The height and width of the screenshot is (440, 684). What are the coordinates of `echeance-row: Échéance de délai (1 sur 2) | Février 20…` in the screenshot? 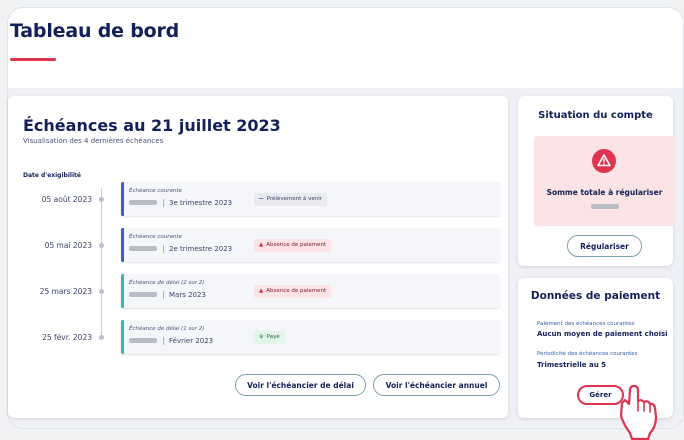 It's located at (310, 337).